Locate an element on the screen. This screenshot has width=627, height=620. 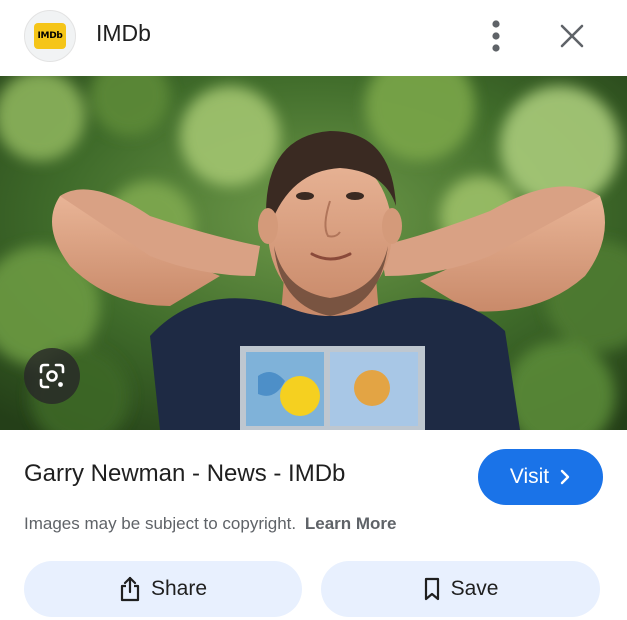
visit-button: Visit is located at coordinates (540, 477).